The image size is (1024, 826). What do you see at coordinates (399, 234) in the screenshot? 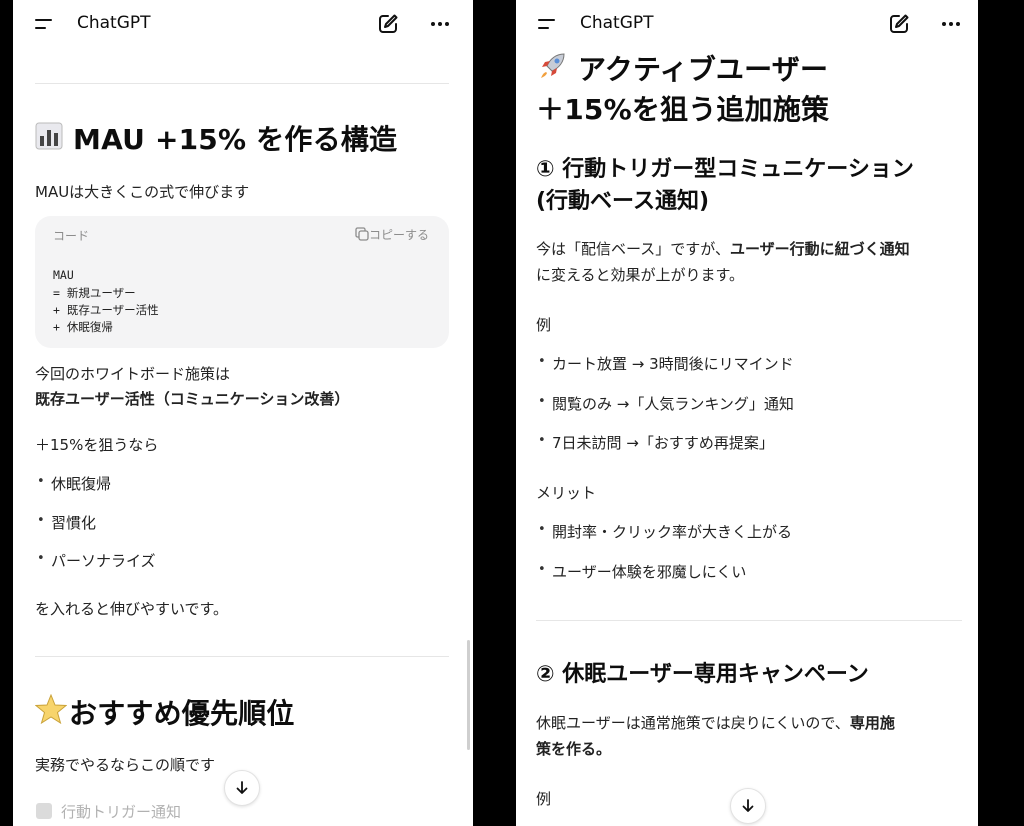
I see `copy-button: コピーする` at bounding box center [399, 234].